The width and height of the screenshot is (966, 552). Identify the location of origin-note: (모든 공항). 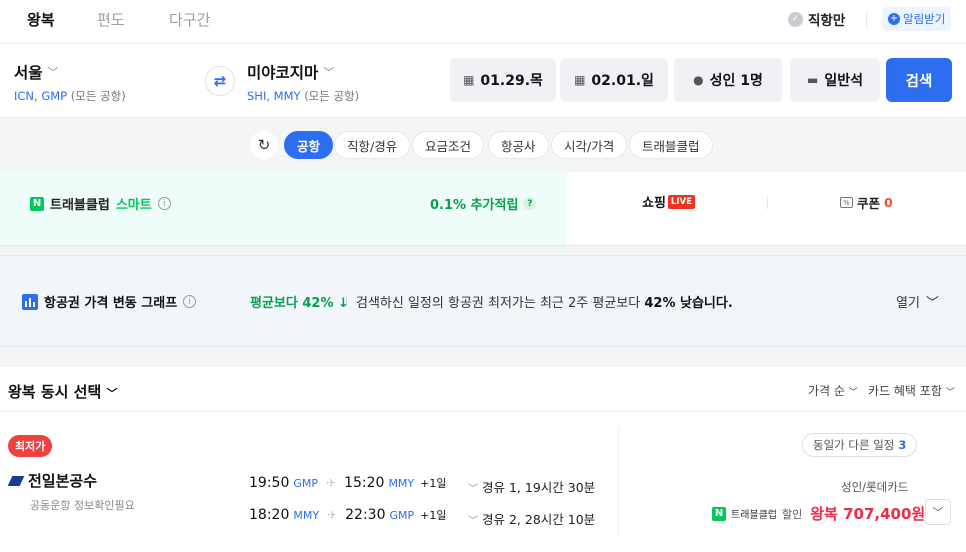
(98, 96).